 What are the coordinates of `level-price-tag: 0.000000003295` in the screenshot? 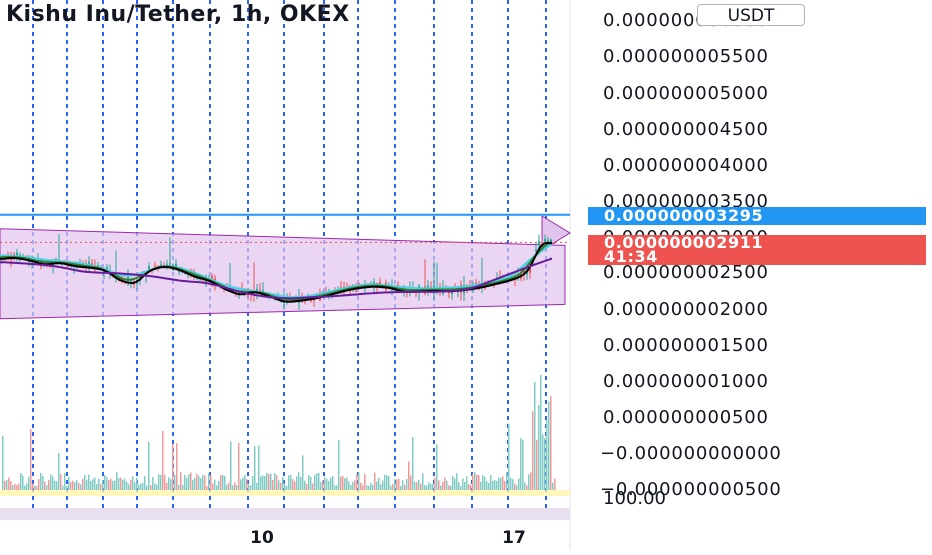 It's located at (757, 216).